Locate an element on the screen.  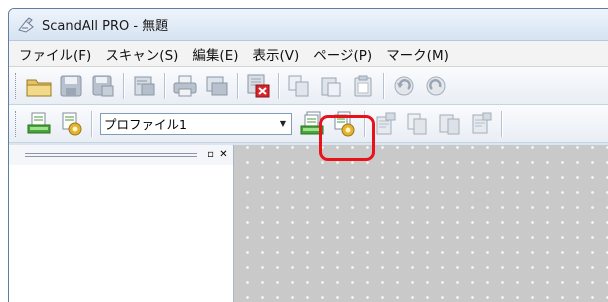
delete-icon is located at coordinates (258, 85).